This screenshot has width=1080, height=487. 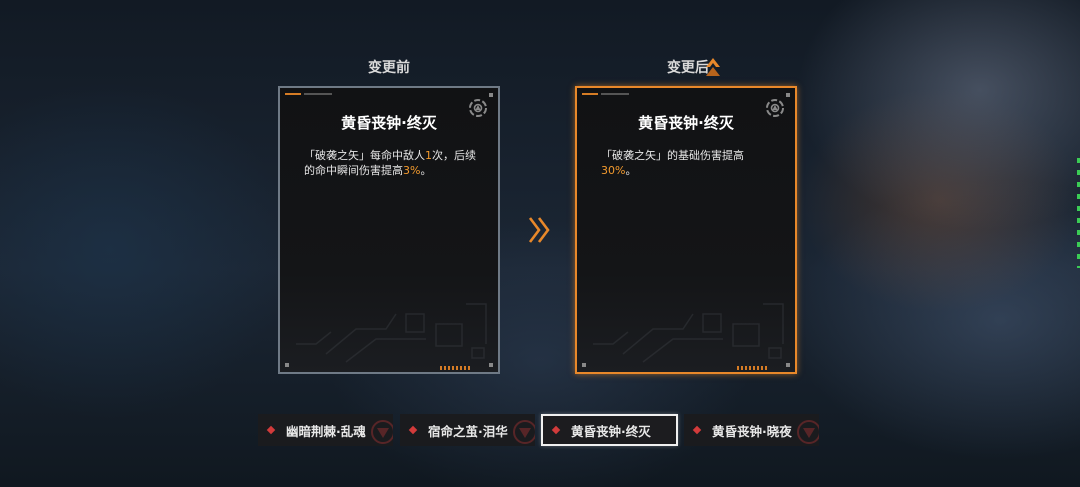 What do you see at coordinates (688, 68) in the screenshot?
I see `label-after: 变更后` at bounding box center [688, 68].